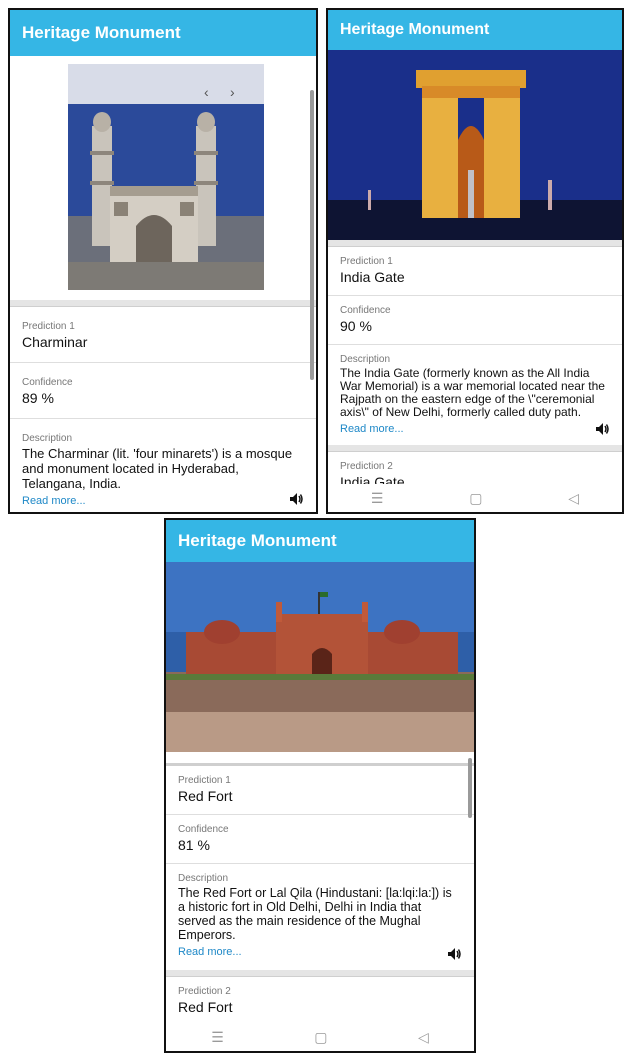 The width and height of the screenshot is (626, 1053). What do you see at coordinates (356, 326) in the screenshot?
I see `confidence-value: 90 %` at bounding box center [356, 326].